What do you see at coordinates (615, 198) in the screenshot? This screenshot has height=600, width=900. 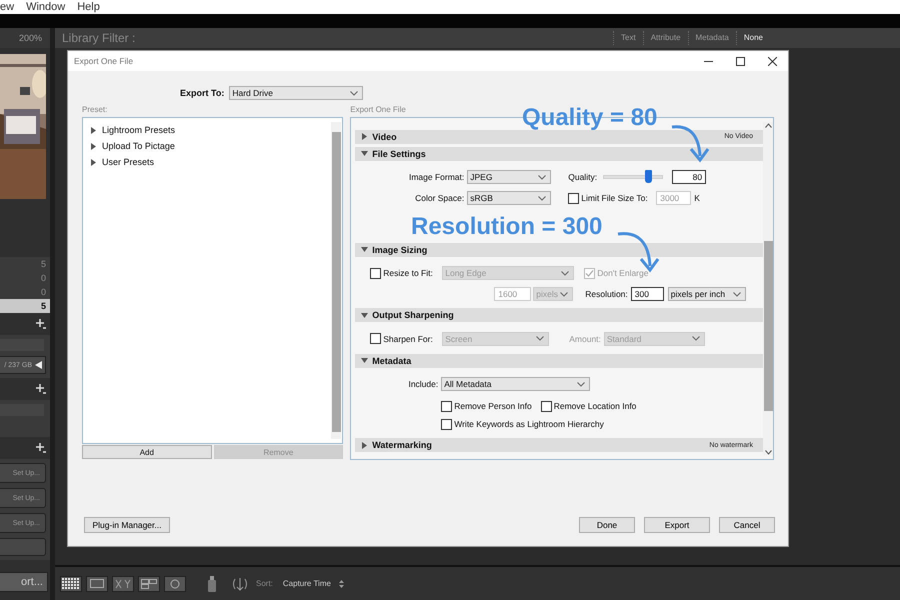 I see `checkbox-label: Limit File Size To:` at bounding box center [615, 198].